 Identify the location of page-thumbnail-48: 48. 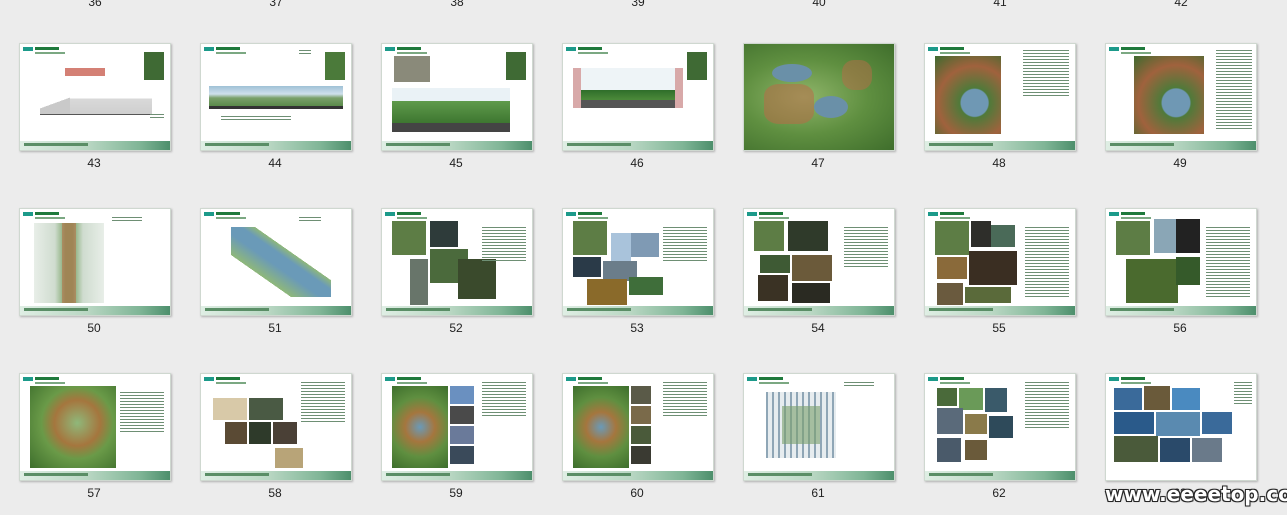
(1000, 108).